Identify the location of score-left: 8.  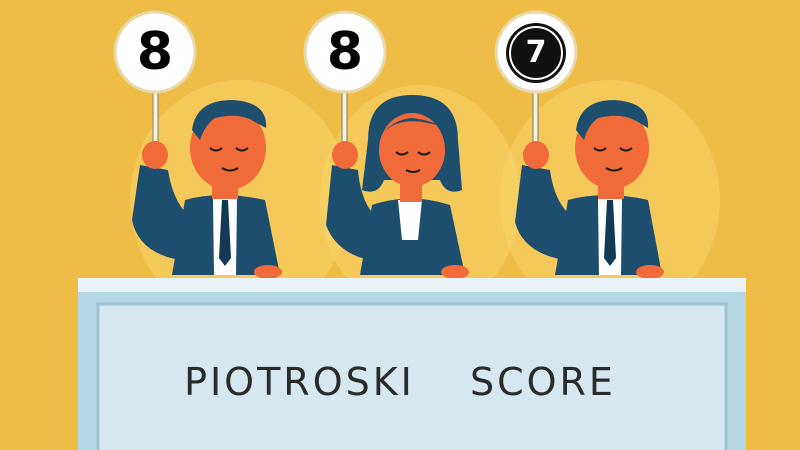
(155, 52).